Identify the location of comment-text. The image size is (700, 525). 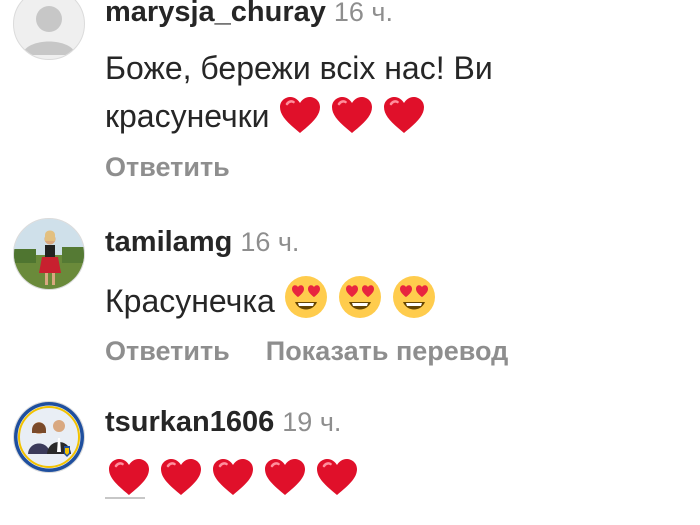
(232, 478).